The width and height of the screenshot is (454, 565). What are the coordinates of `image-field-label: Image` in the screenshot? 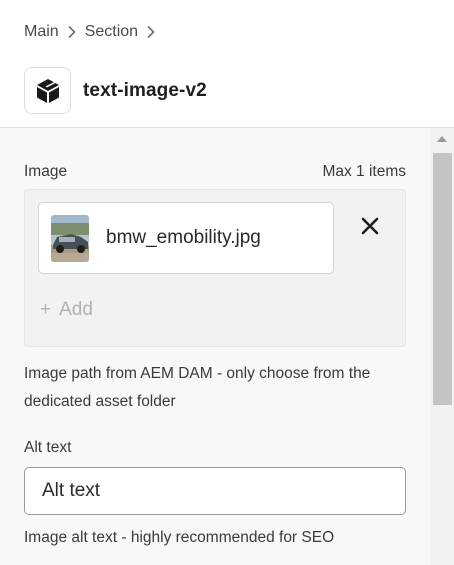 It's located at (46, 171).